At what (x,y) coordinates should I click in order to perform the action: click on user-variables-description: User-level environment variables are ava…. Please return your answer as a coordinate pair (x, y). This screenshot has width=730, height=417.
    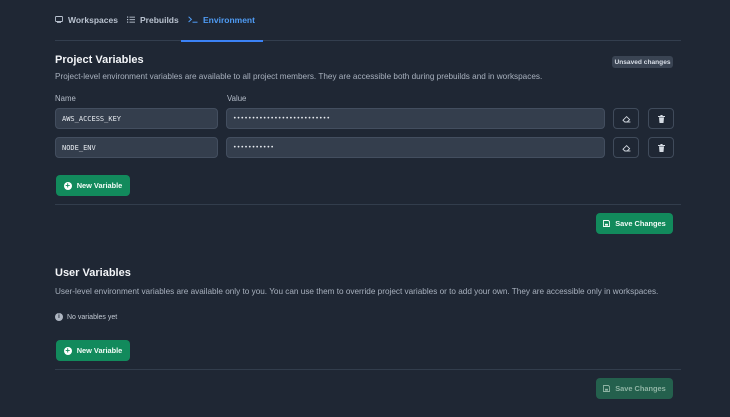
    Looking at the image, I should click on (357, 291).